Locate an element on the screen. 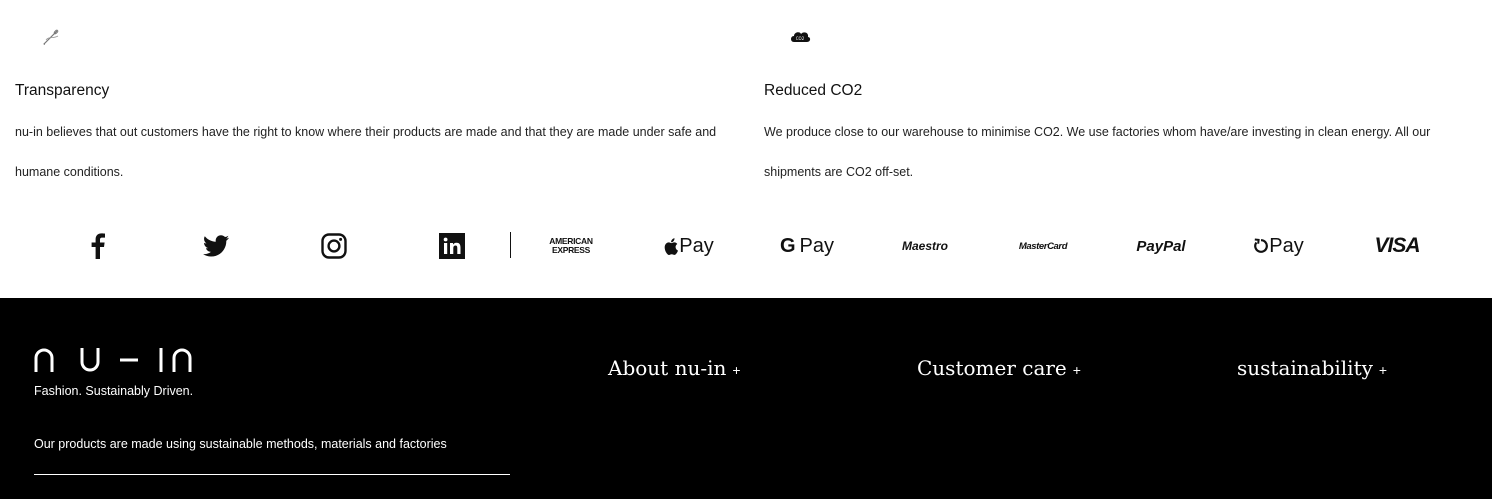 This screenshot has width=1492, height=499. facebook-icon is located at coordinates (98, 246).